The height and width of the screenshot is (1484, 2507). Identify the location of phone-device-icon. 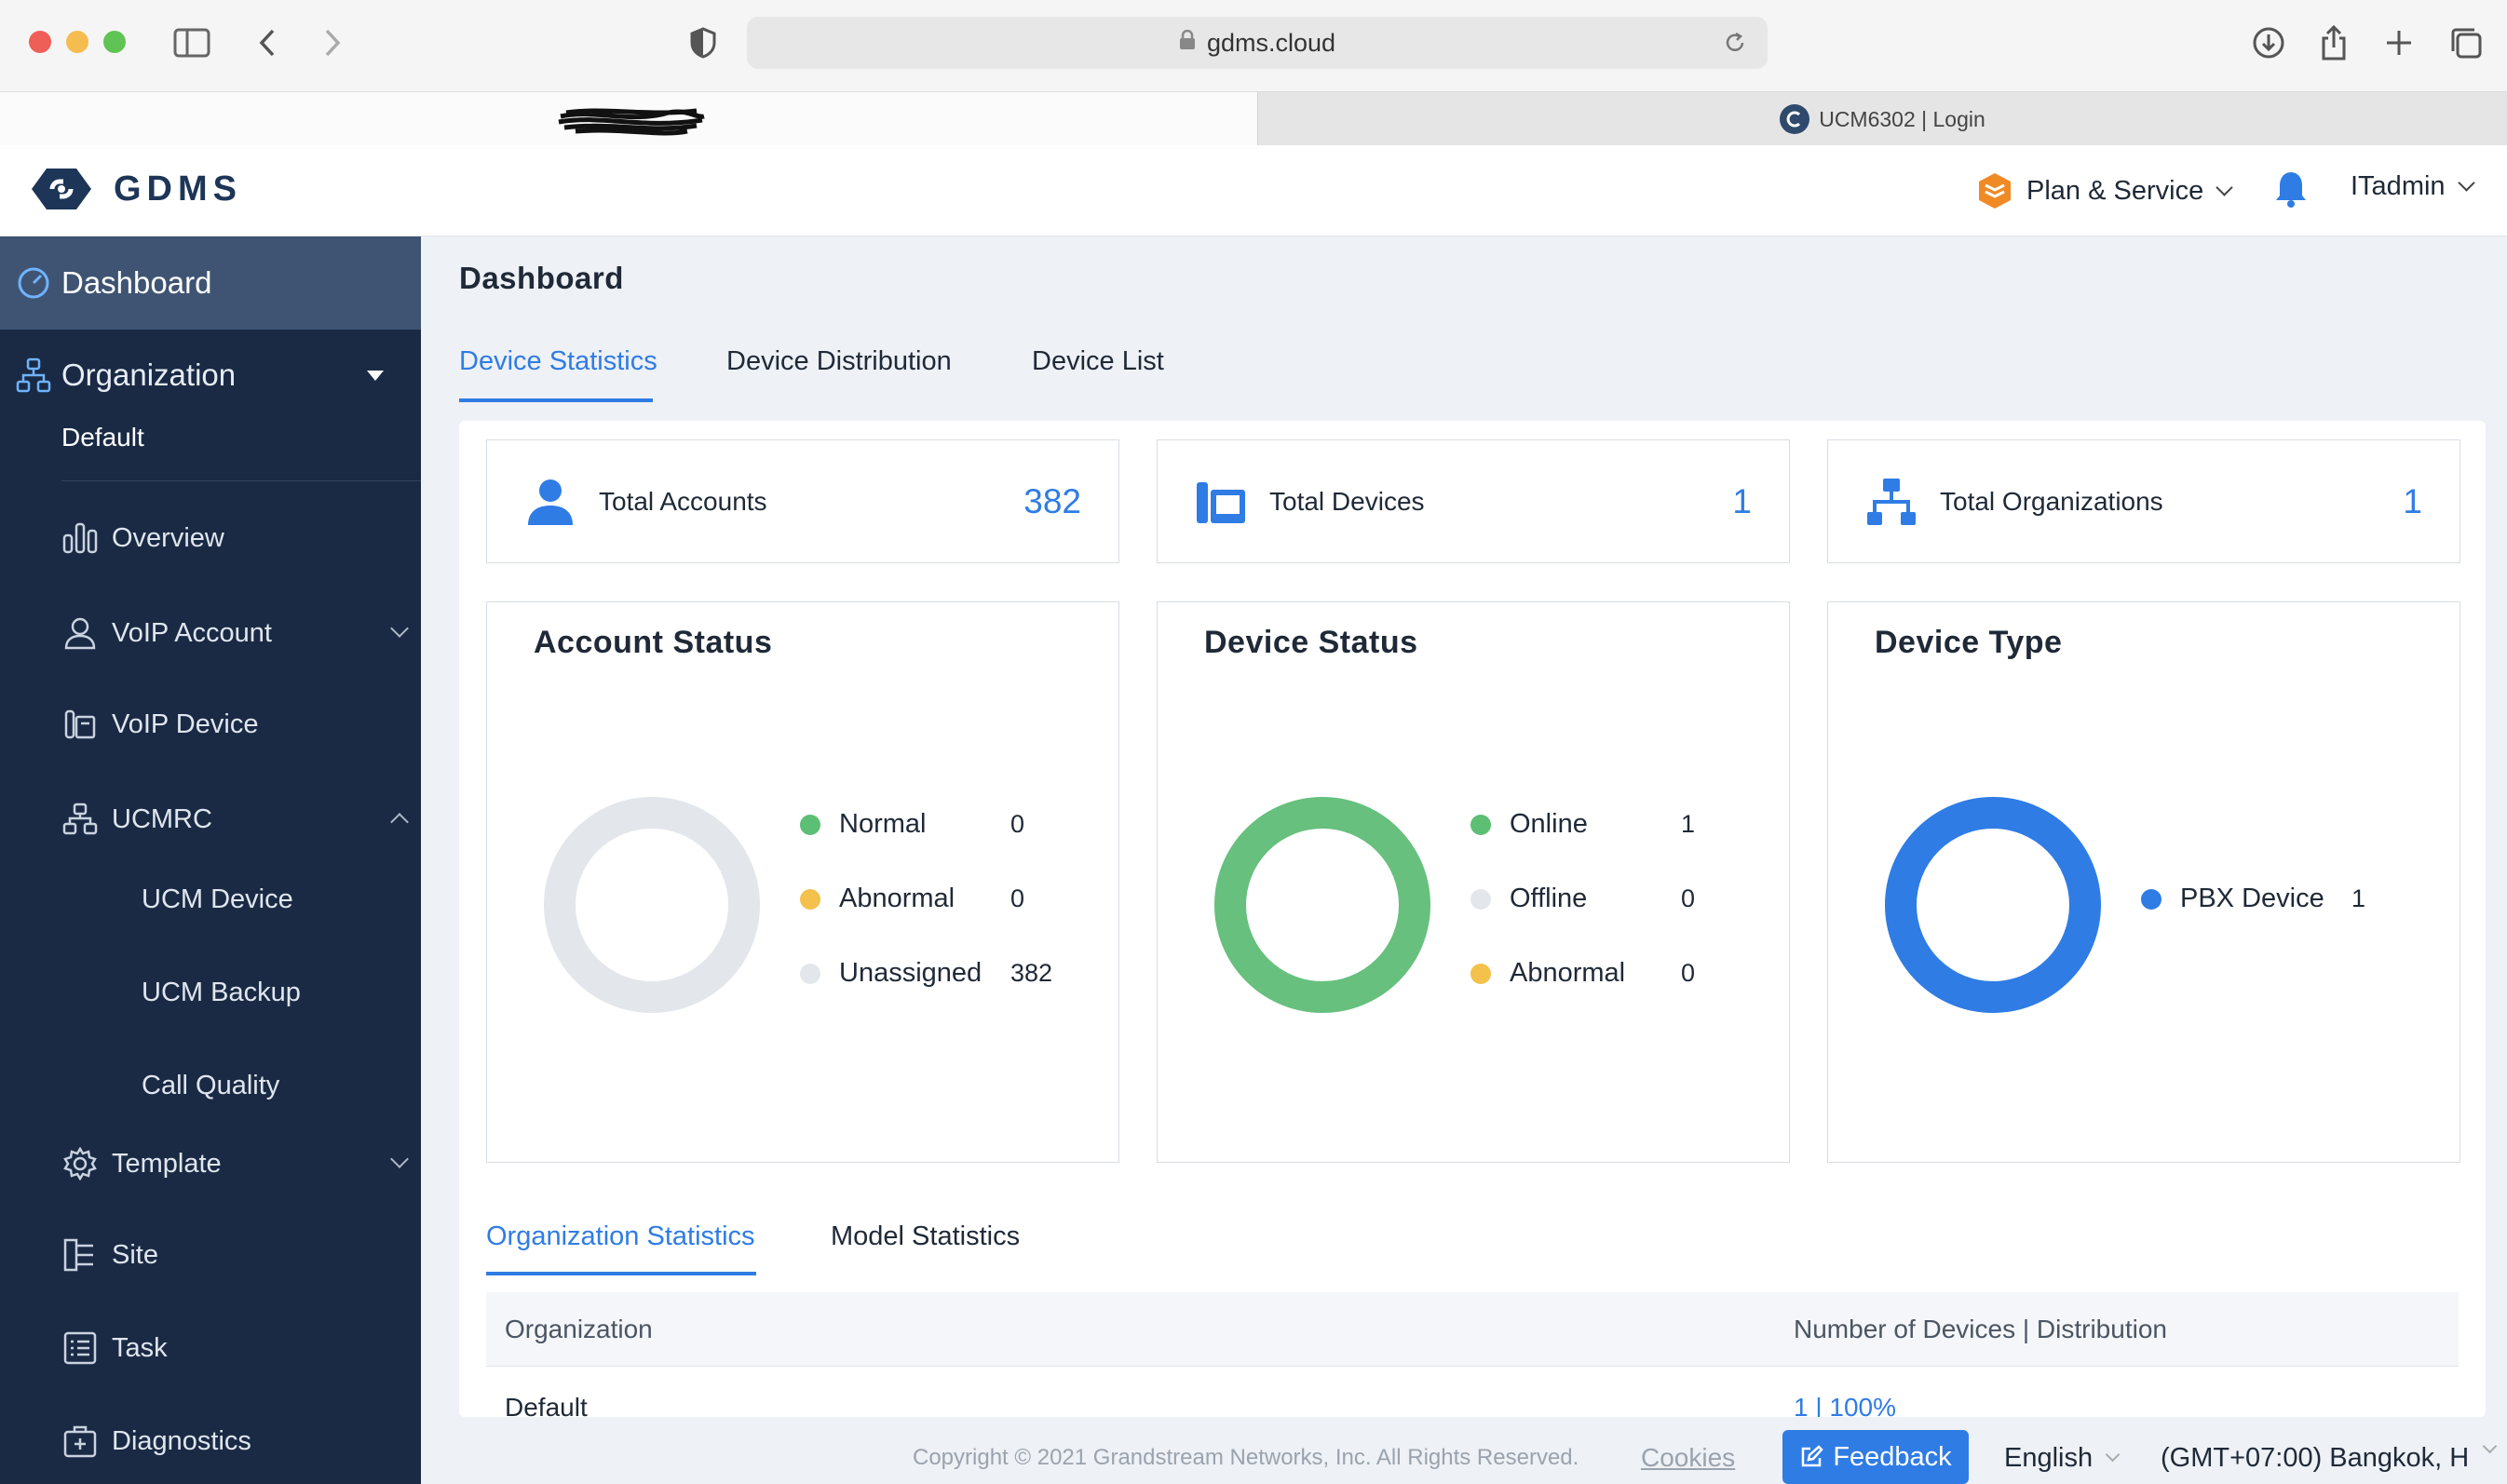
(80, 724).